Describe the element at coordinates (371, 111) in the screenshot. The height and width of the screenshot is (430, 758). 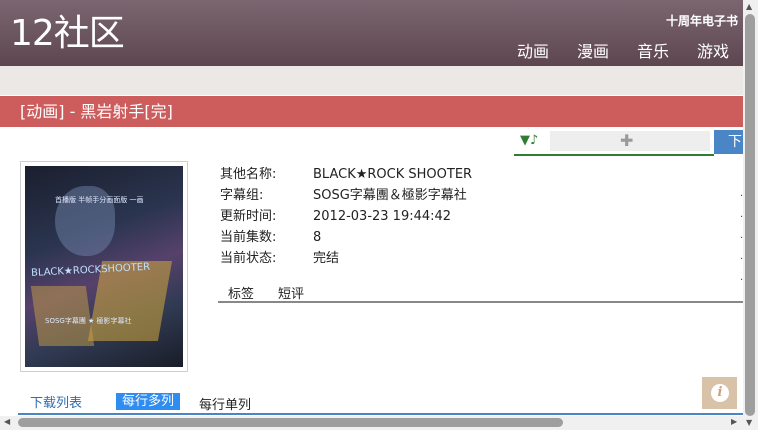
I see `page-title: [动画] - 黑岩射手[完]` at that location.